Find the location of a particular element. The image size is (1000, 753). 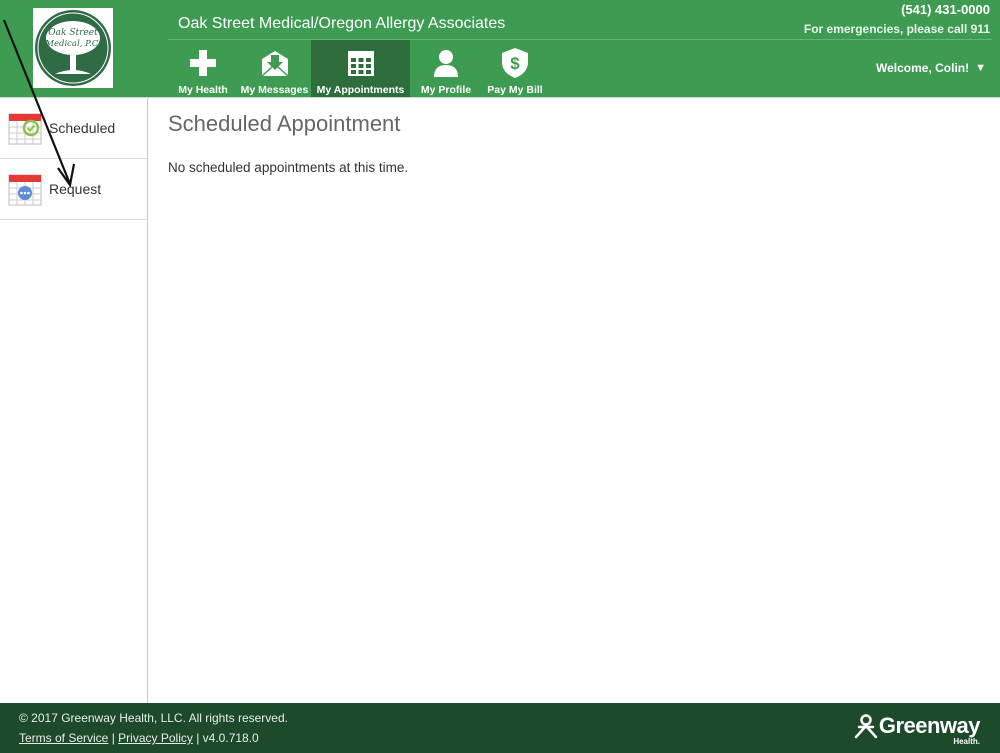

nav-my-profile: My Profile is located at coordinates (446, 68).